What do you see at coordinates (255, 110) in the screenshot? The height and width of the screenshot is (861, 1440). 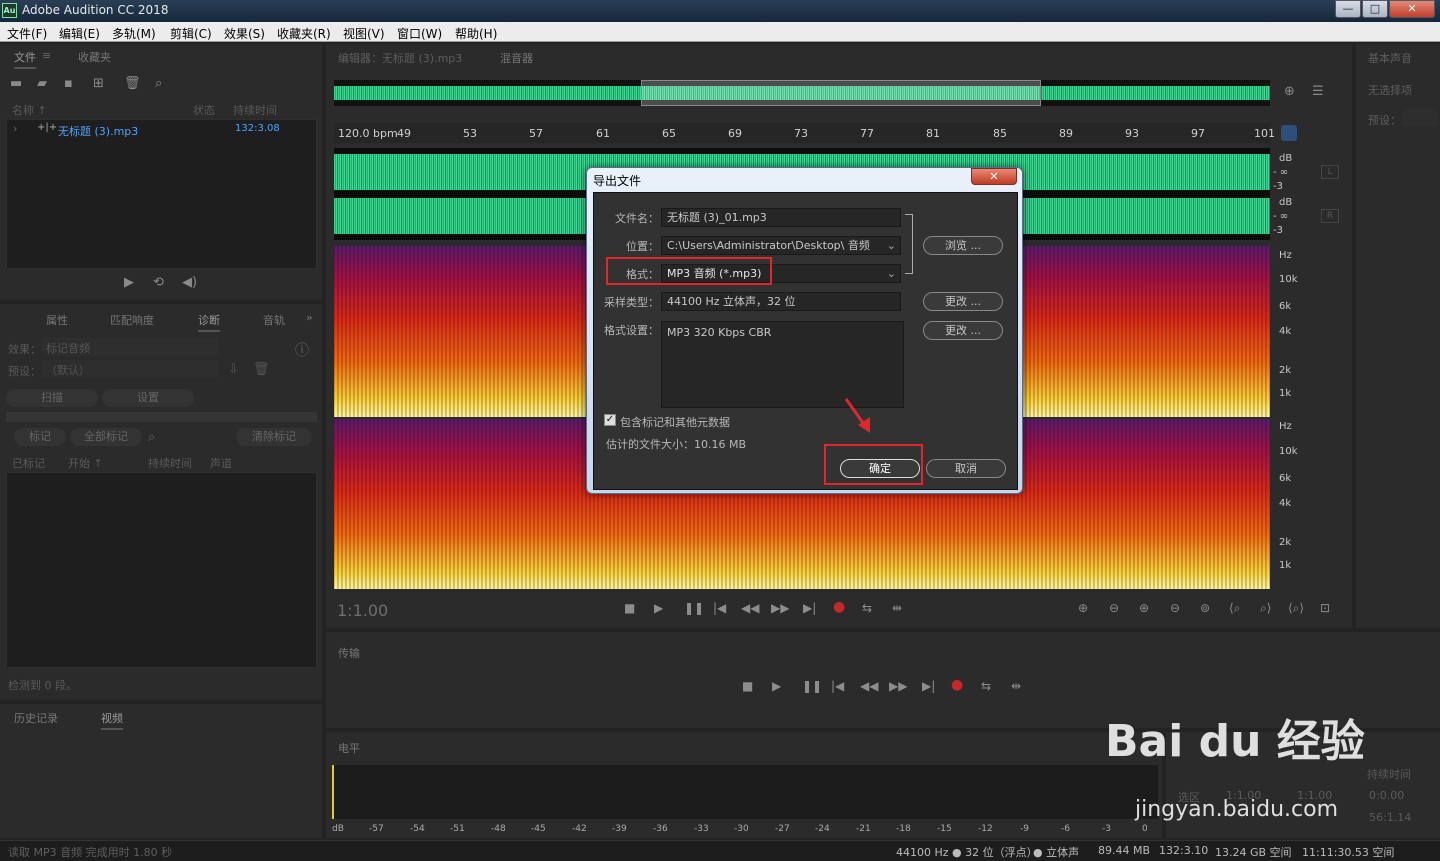 I see `col-duration: 持续时间` at bounding box center [255, 110].